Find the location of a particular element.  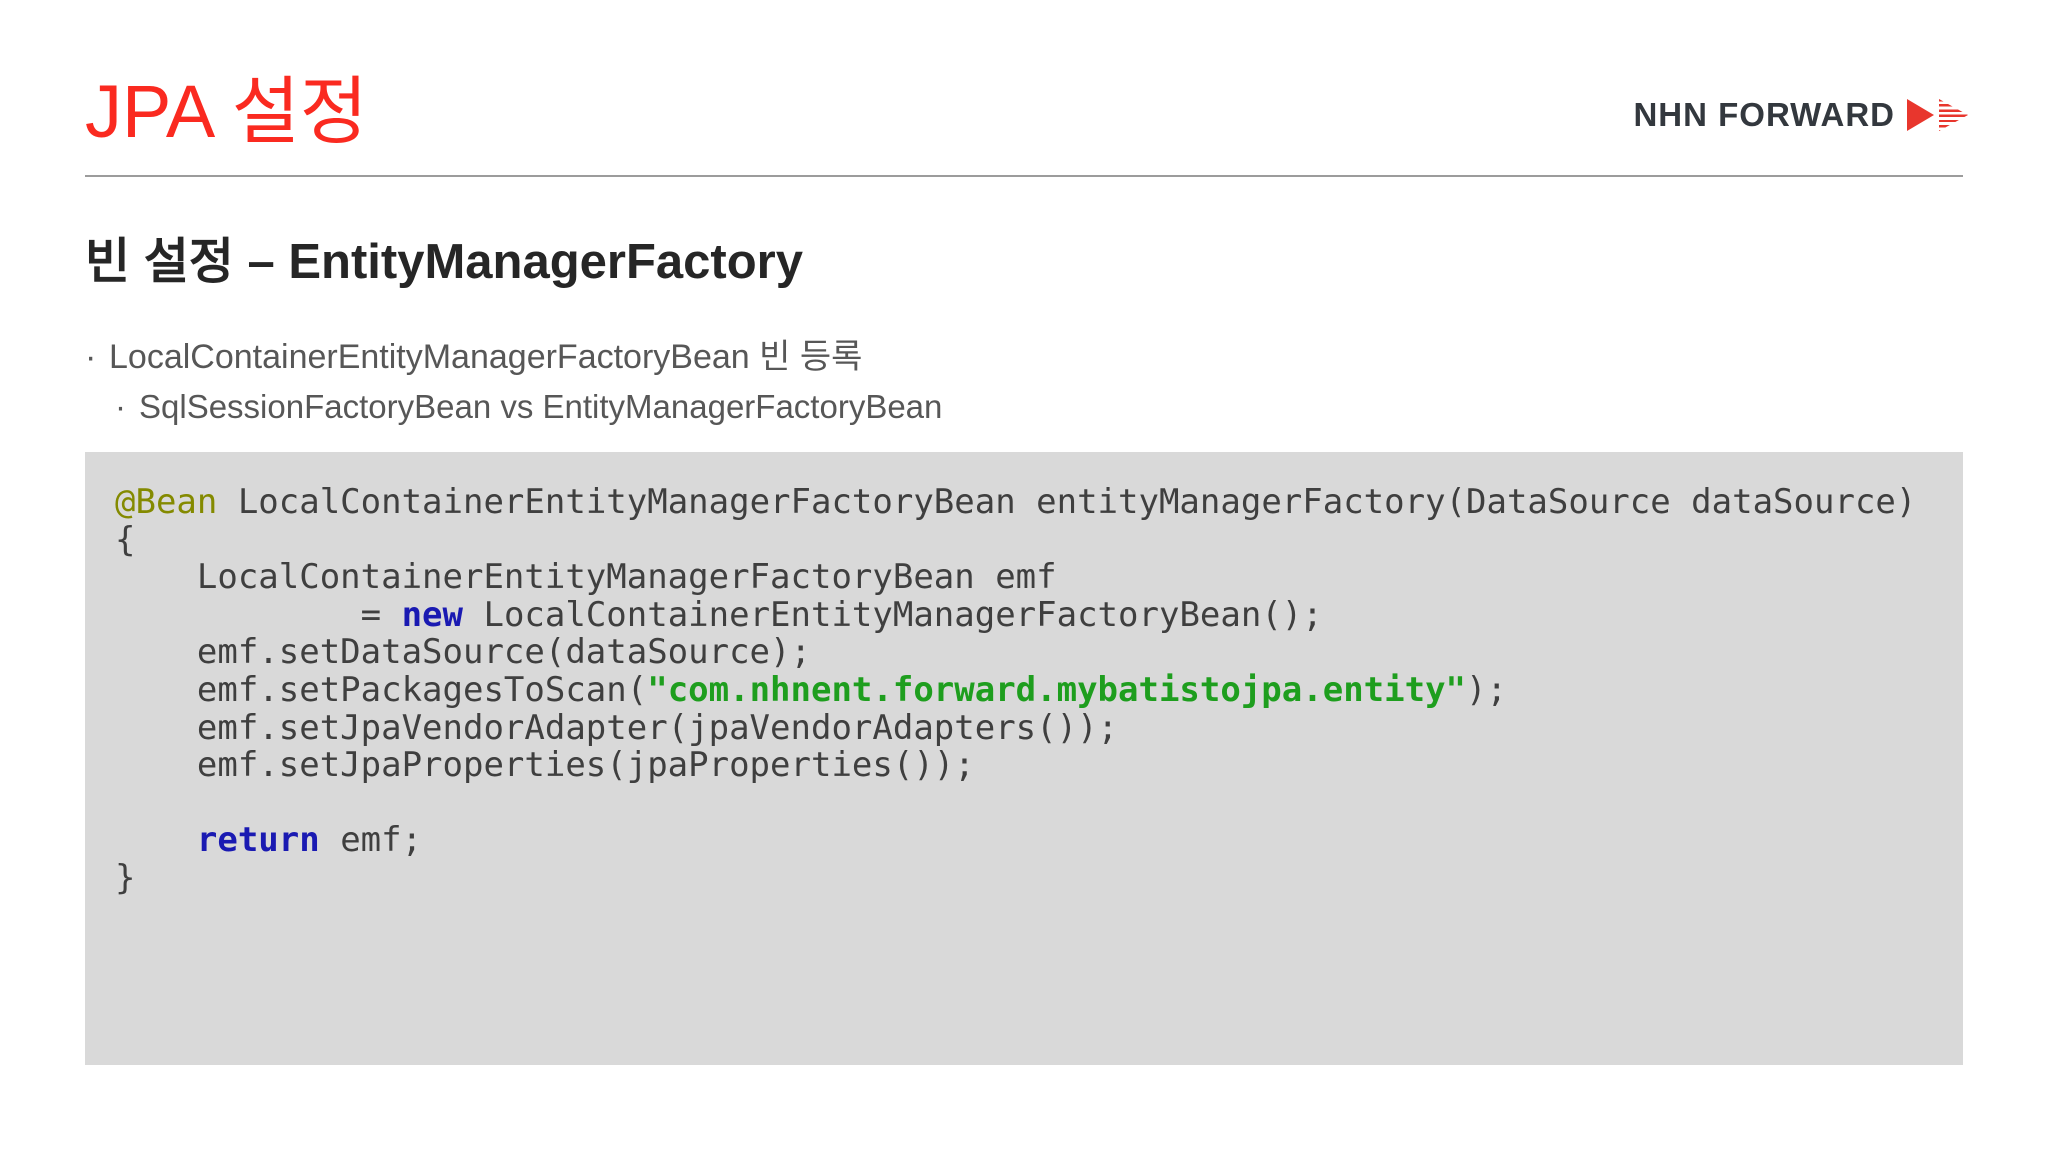

section-subtitle: 빈 설정 – EntityManagerFactory is located at coordinates (444, 262).